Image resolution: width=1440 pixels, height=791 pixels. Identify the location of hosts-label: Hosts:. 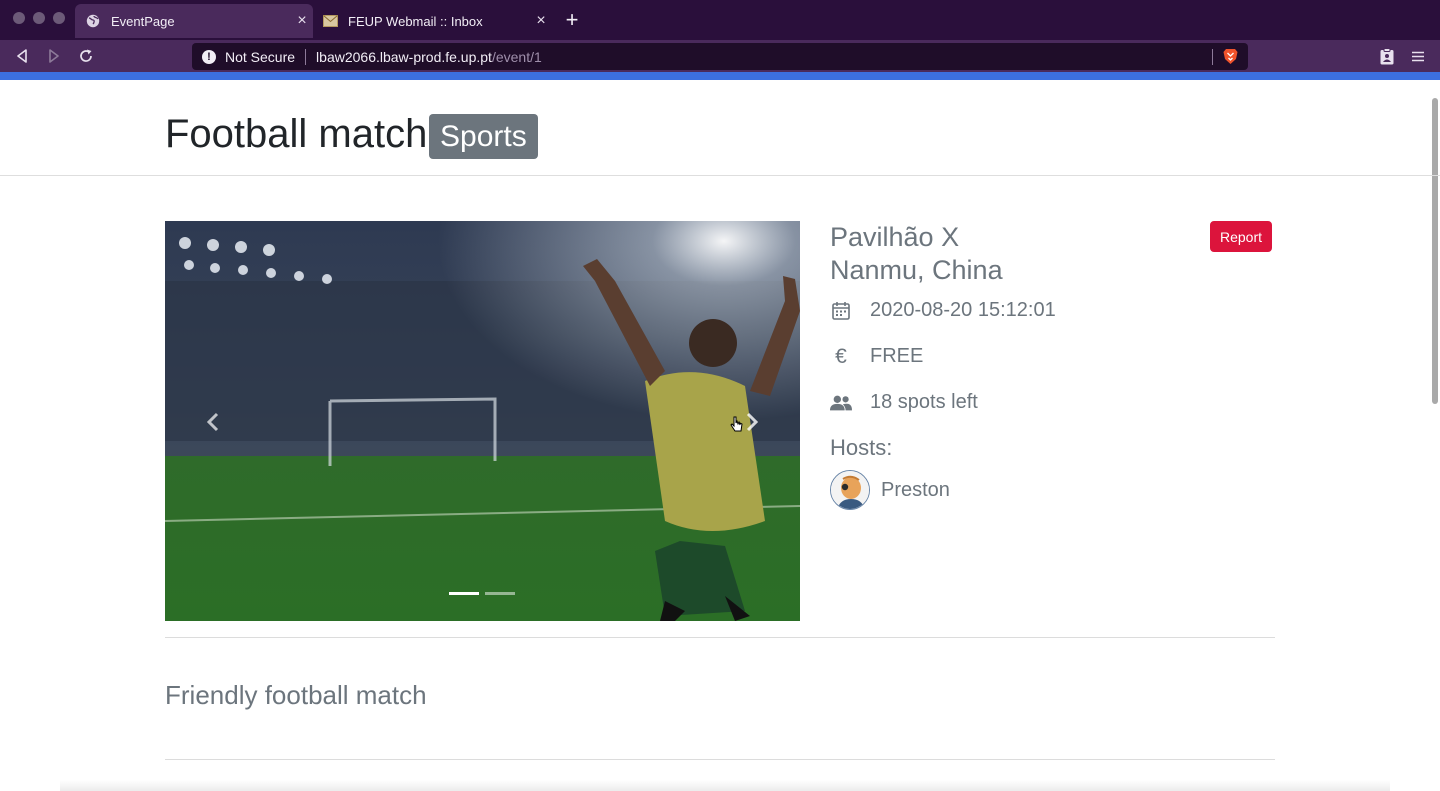
(861, 447).